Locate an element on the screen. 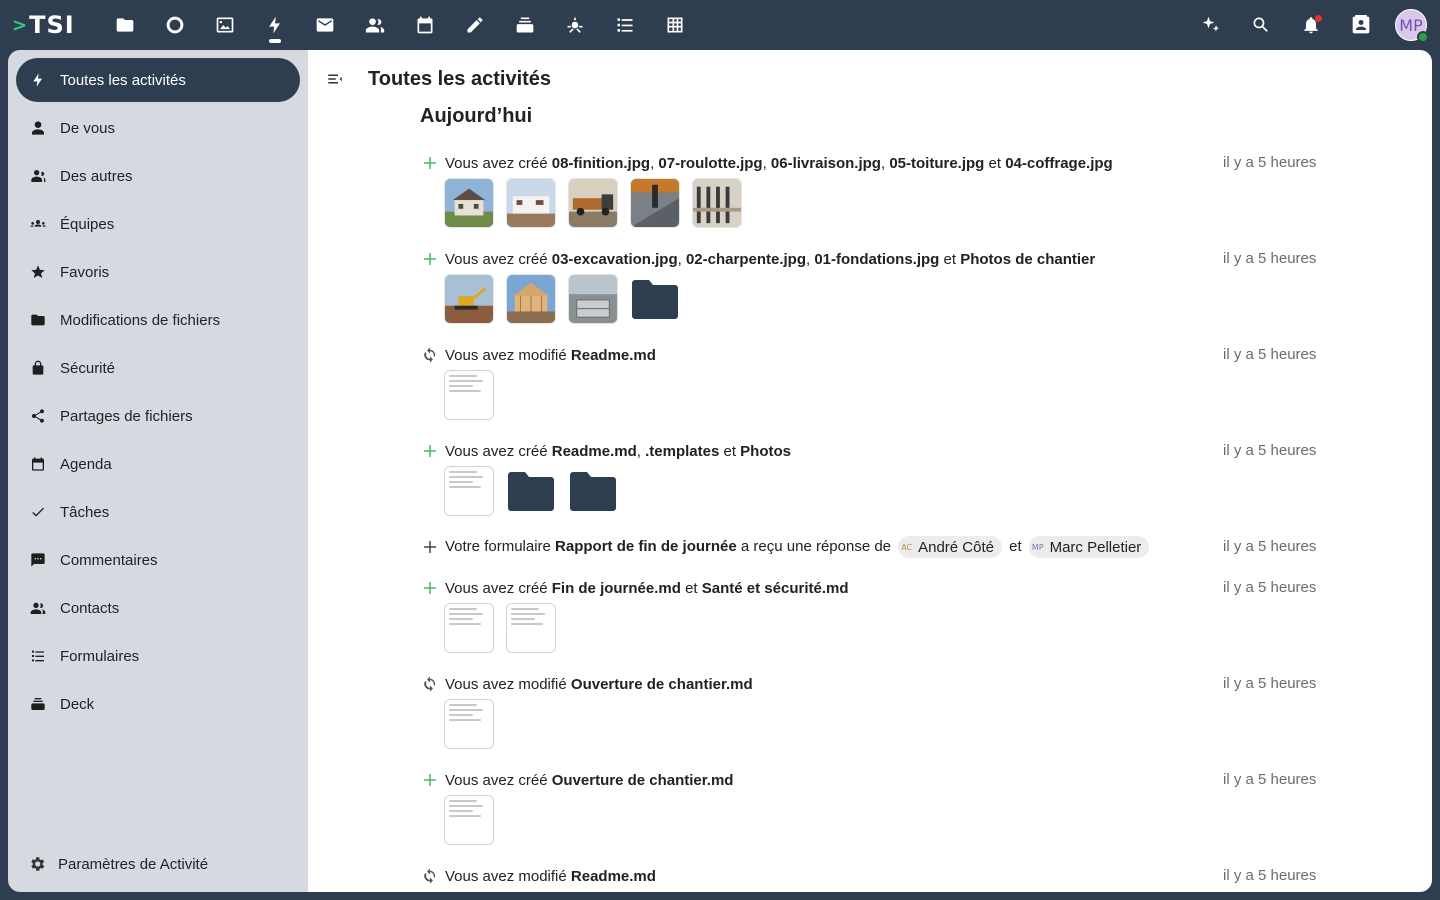 This screenshot has height=900, width=1440. sidebar-item-favoris: Favoris is located at coordinates (158, 272).